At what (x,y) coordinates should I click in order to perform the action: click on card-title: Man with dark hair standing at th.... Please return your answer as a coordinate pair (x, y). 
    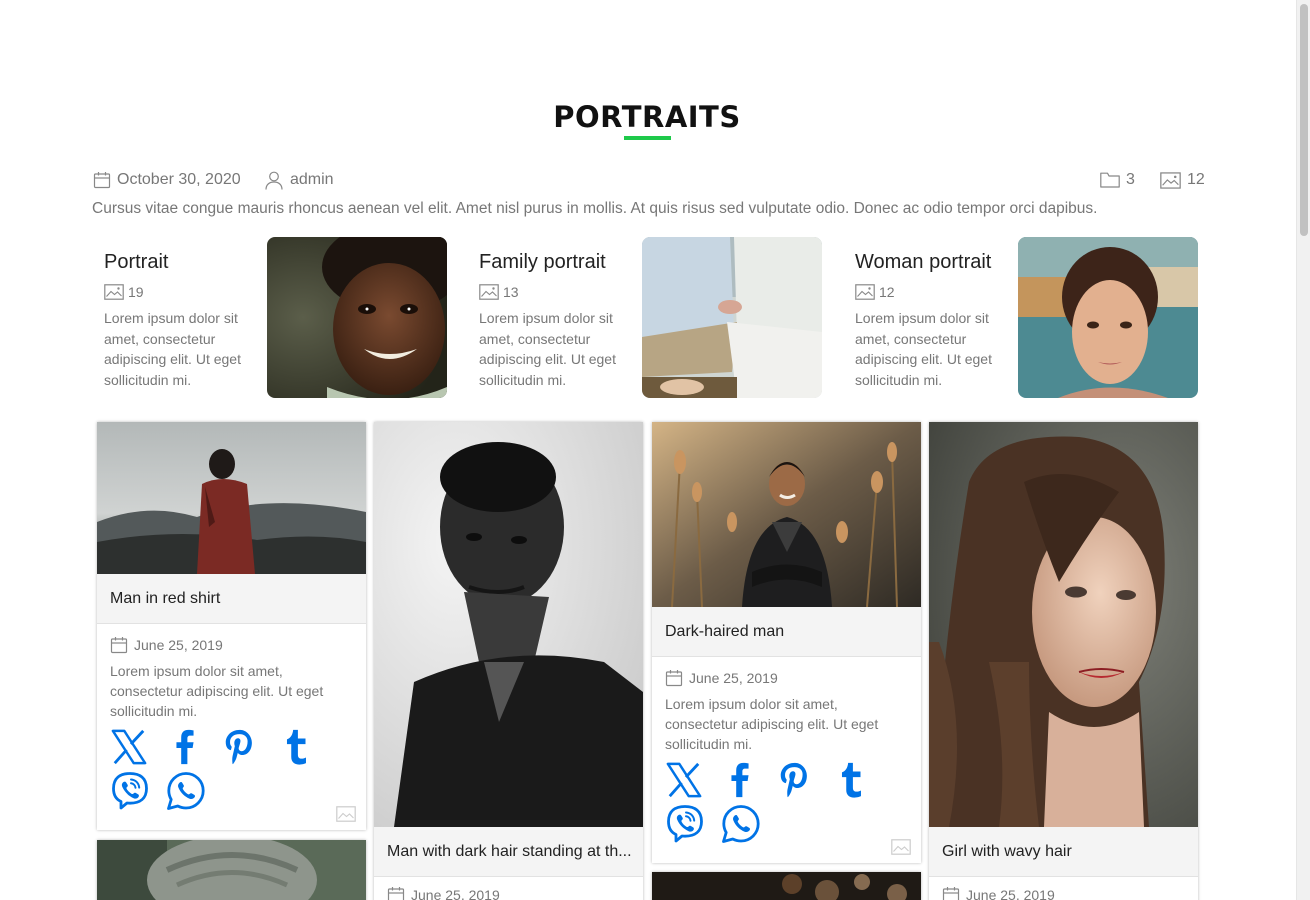
    Looking at the image, I should click on (508, 852).